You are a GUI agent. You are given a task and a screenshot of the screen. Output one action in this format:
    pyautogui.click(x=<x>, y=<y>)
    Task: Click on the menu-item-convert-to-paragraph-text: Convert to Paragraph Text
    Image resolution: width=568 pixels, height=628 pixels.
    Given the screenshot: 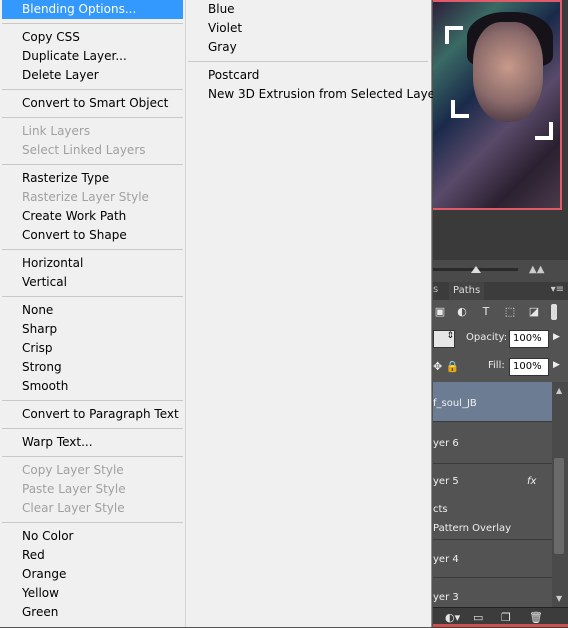 What is the action you would take?
    pyautogui.click(x=92, y=414)
    